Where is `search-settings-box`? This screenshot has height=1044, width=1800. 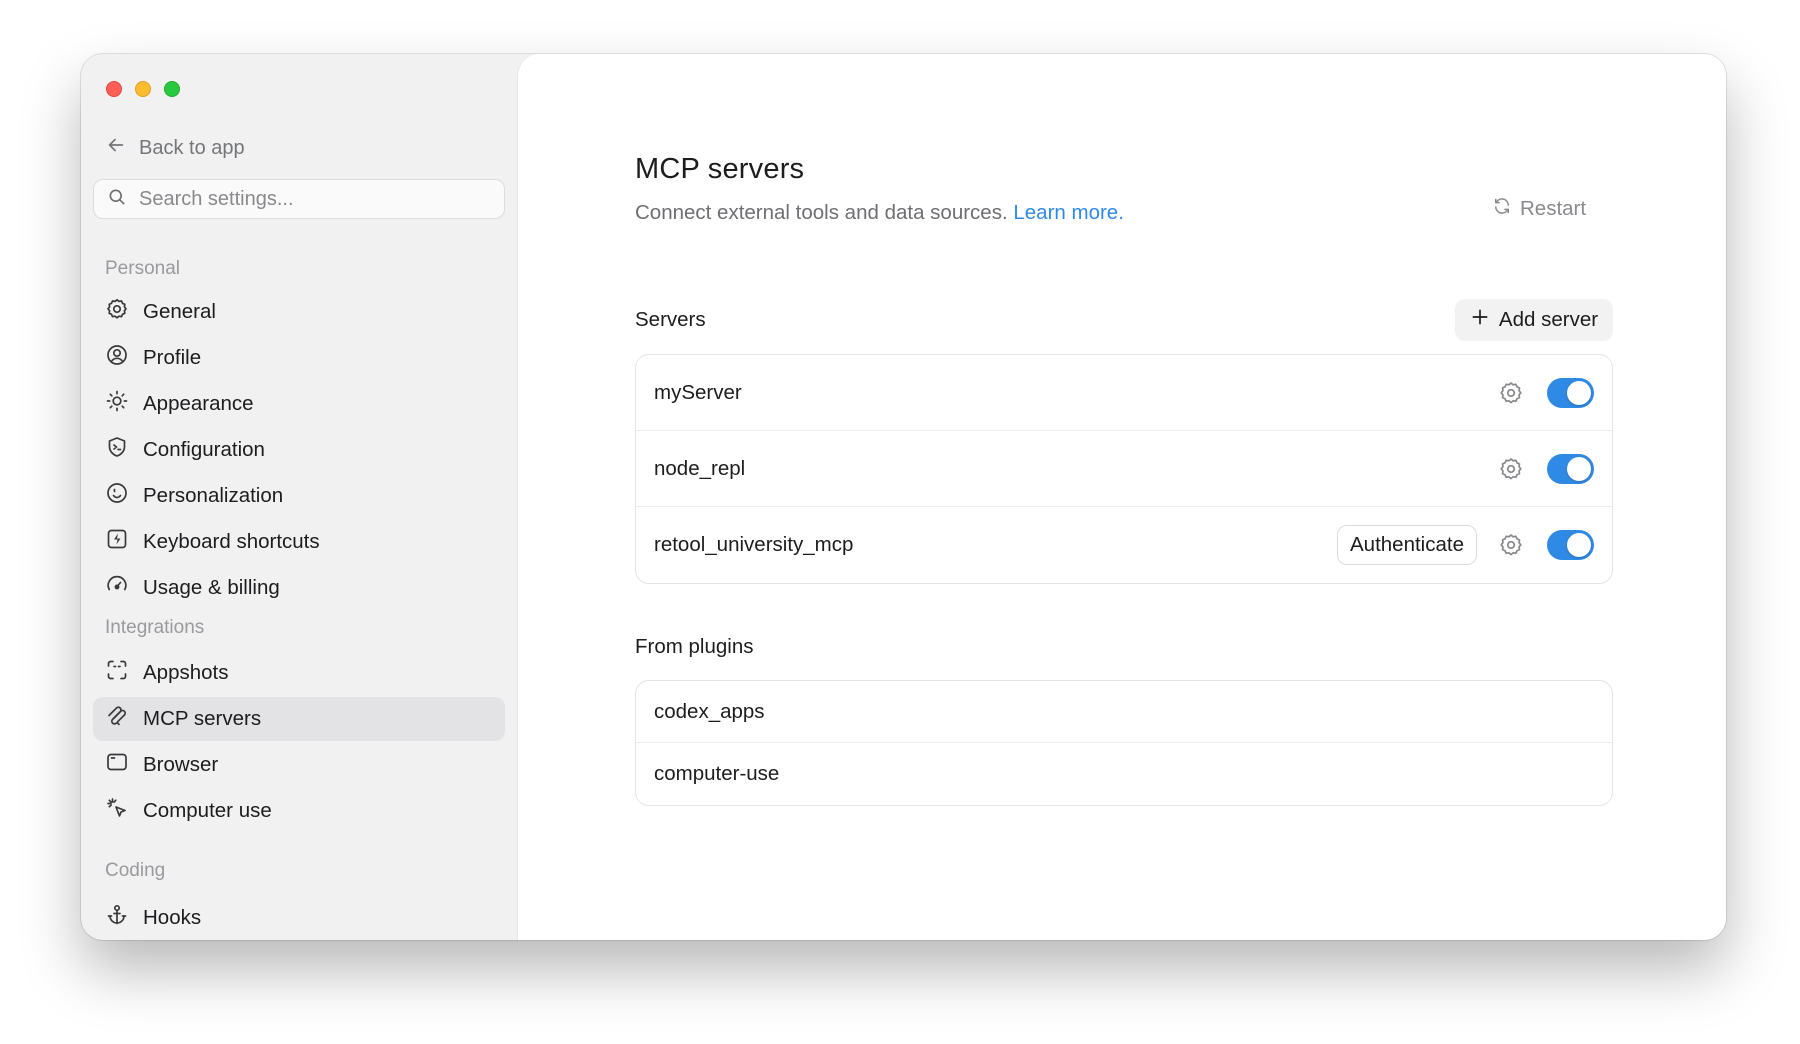
search-settings-box is located at coordinates (299, 199).